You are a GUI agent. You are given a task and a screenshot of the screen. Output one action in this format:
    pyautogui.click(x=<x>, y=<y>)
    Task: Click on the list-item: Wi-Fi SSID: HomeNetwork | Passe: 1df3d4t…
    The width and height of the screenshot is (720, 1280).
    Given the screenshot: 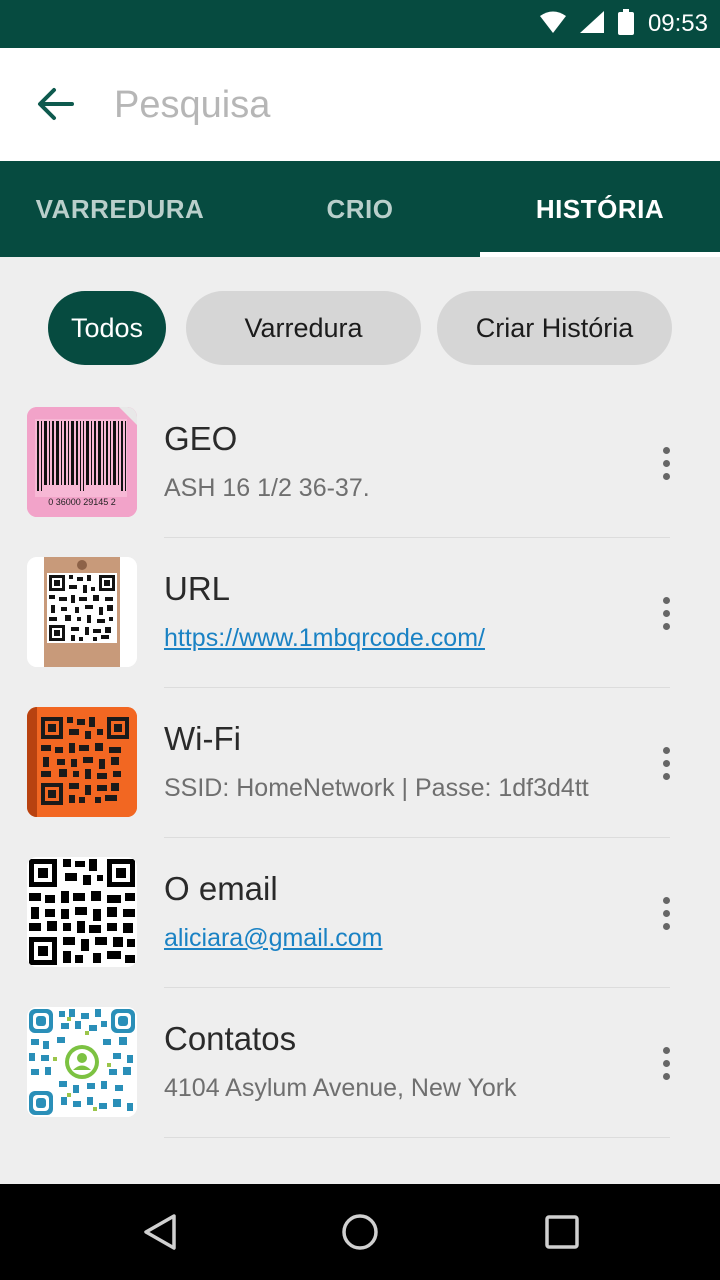 What is the action you would take?
    pyautogui.click(x=360, y=763)
    